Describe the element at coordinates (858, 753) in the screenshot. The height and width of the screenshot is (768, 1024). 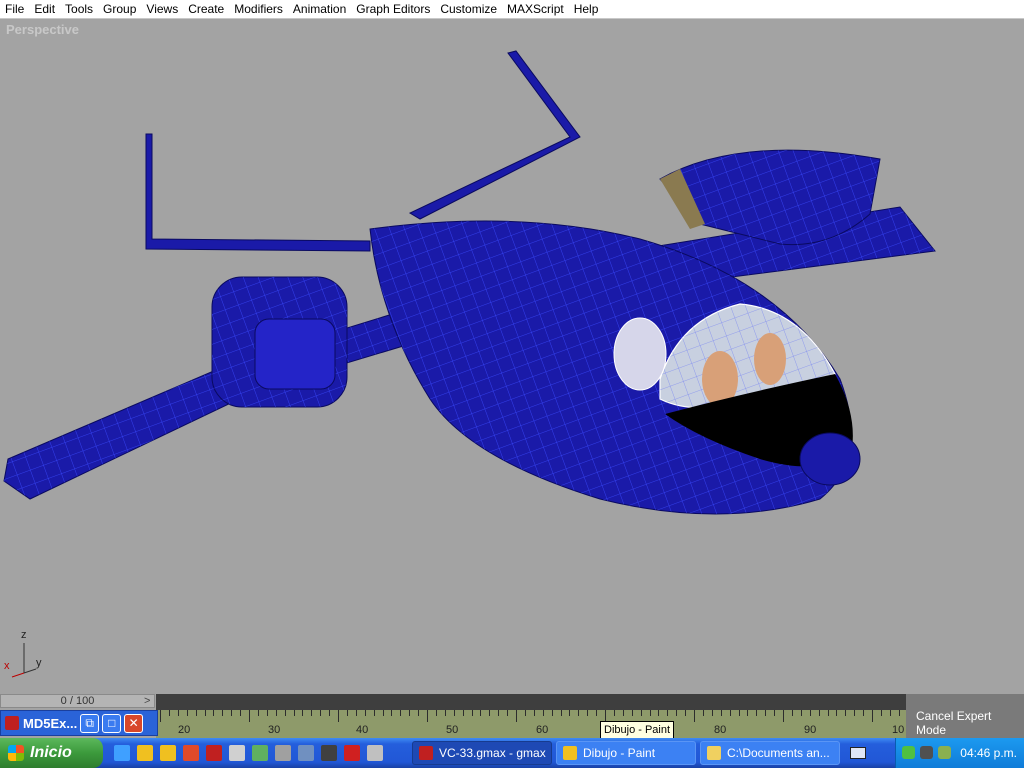
I see `keyboard-icon` at that location.